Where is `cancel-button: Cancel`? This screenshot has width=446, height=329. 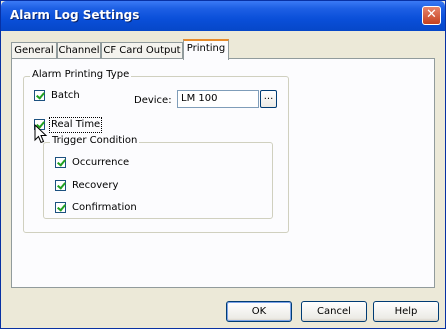
cancel-button: Cancel is located at coordinates (334, 311).